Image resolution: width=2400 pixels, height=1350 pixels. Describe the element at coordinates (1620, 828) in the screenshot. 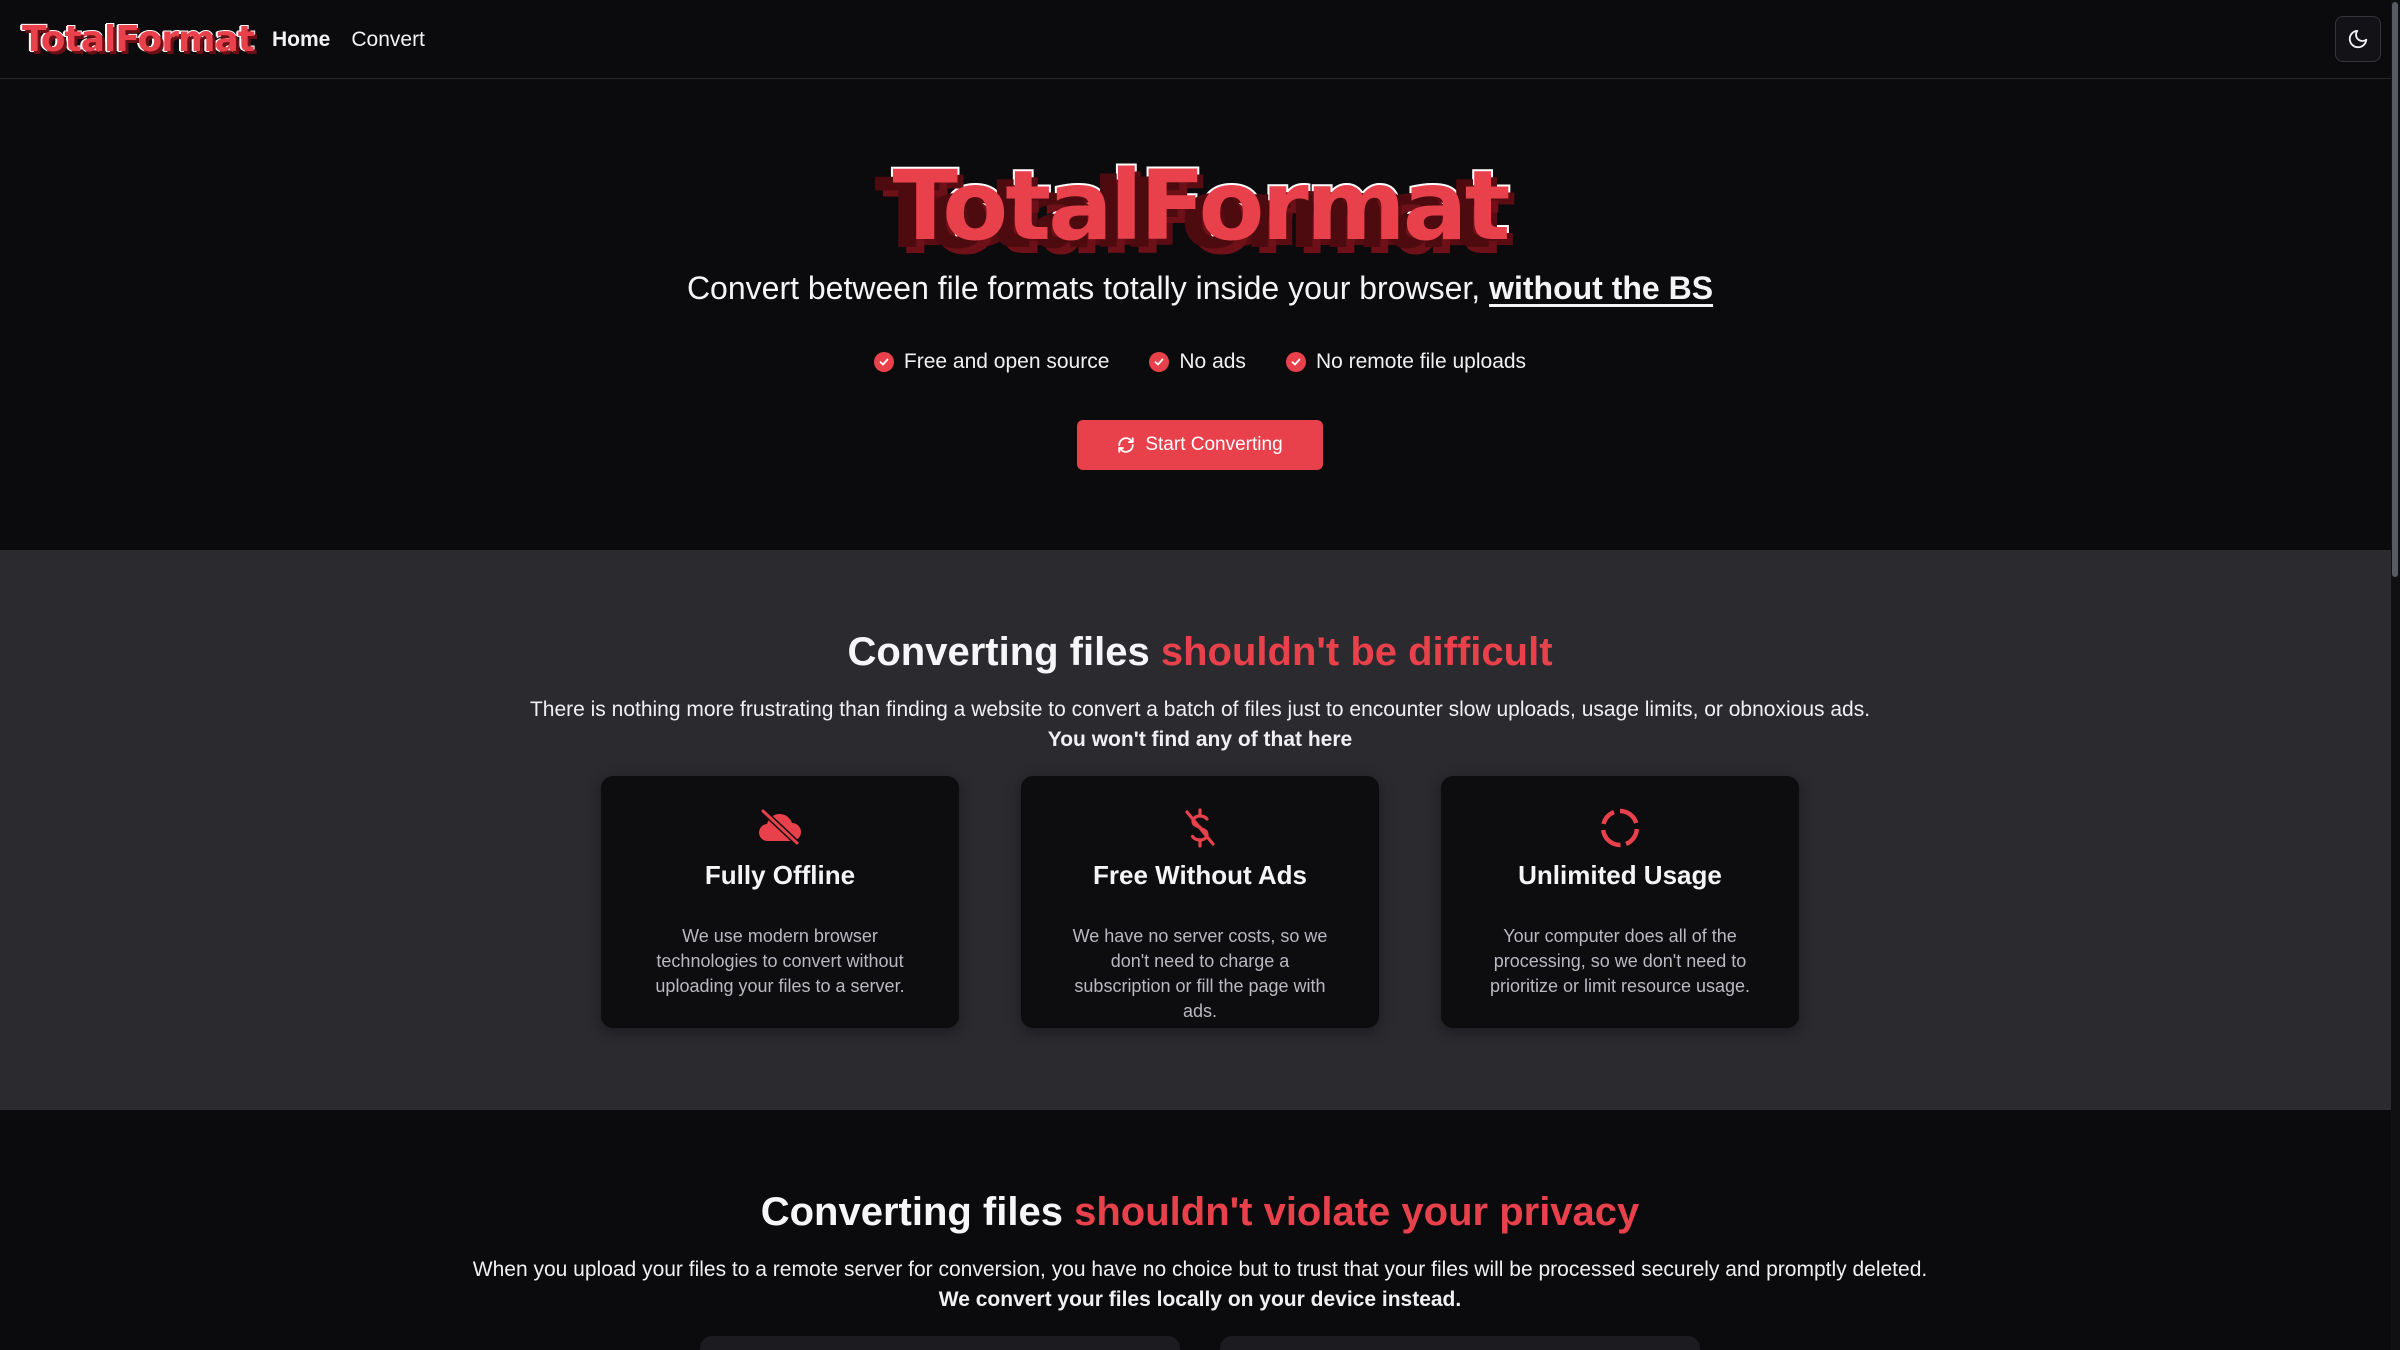

I see `loader-icon` at that location.